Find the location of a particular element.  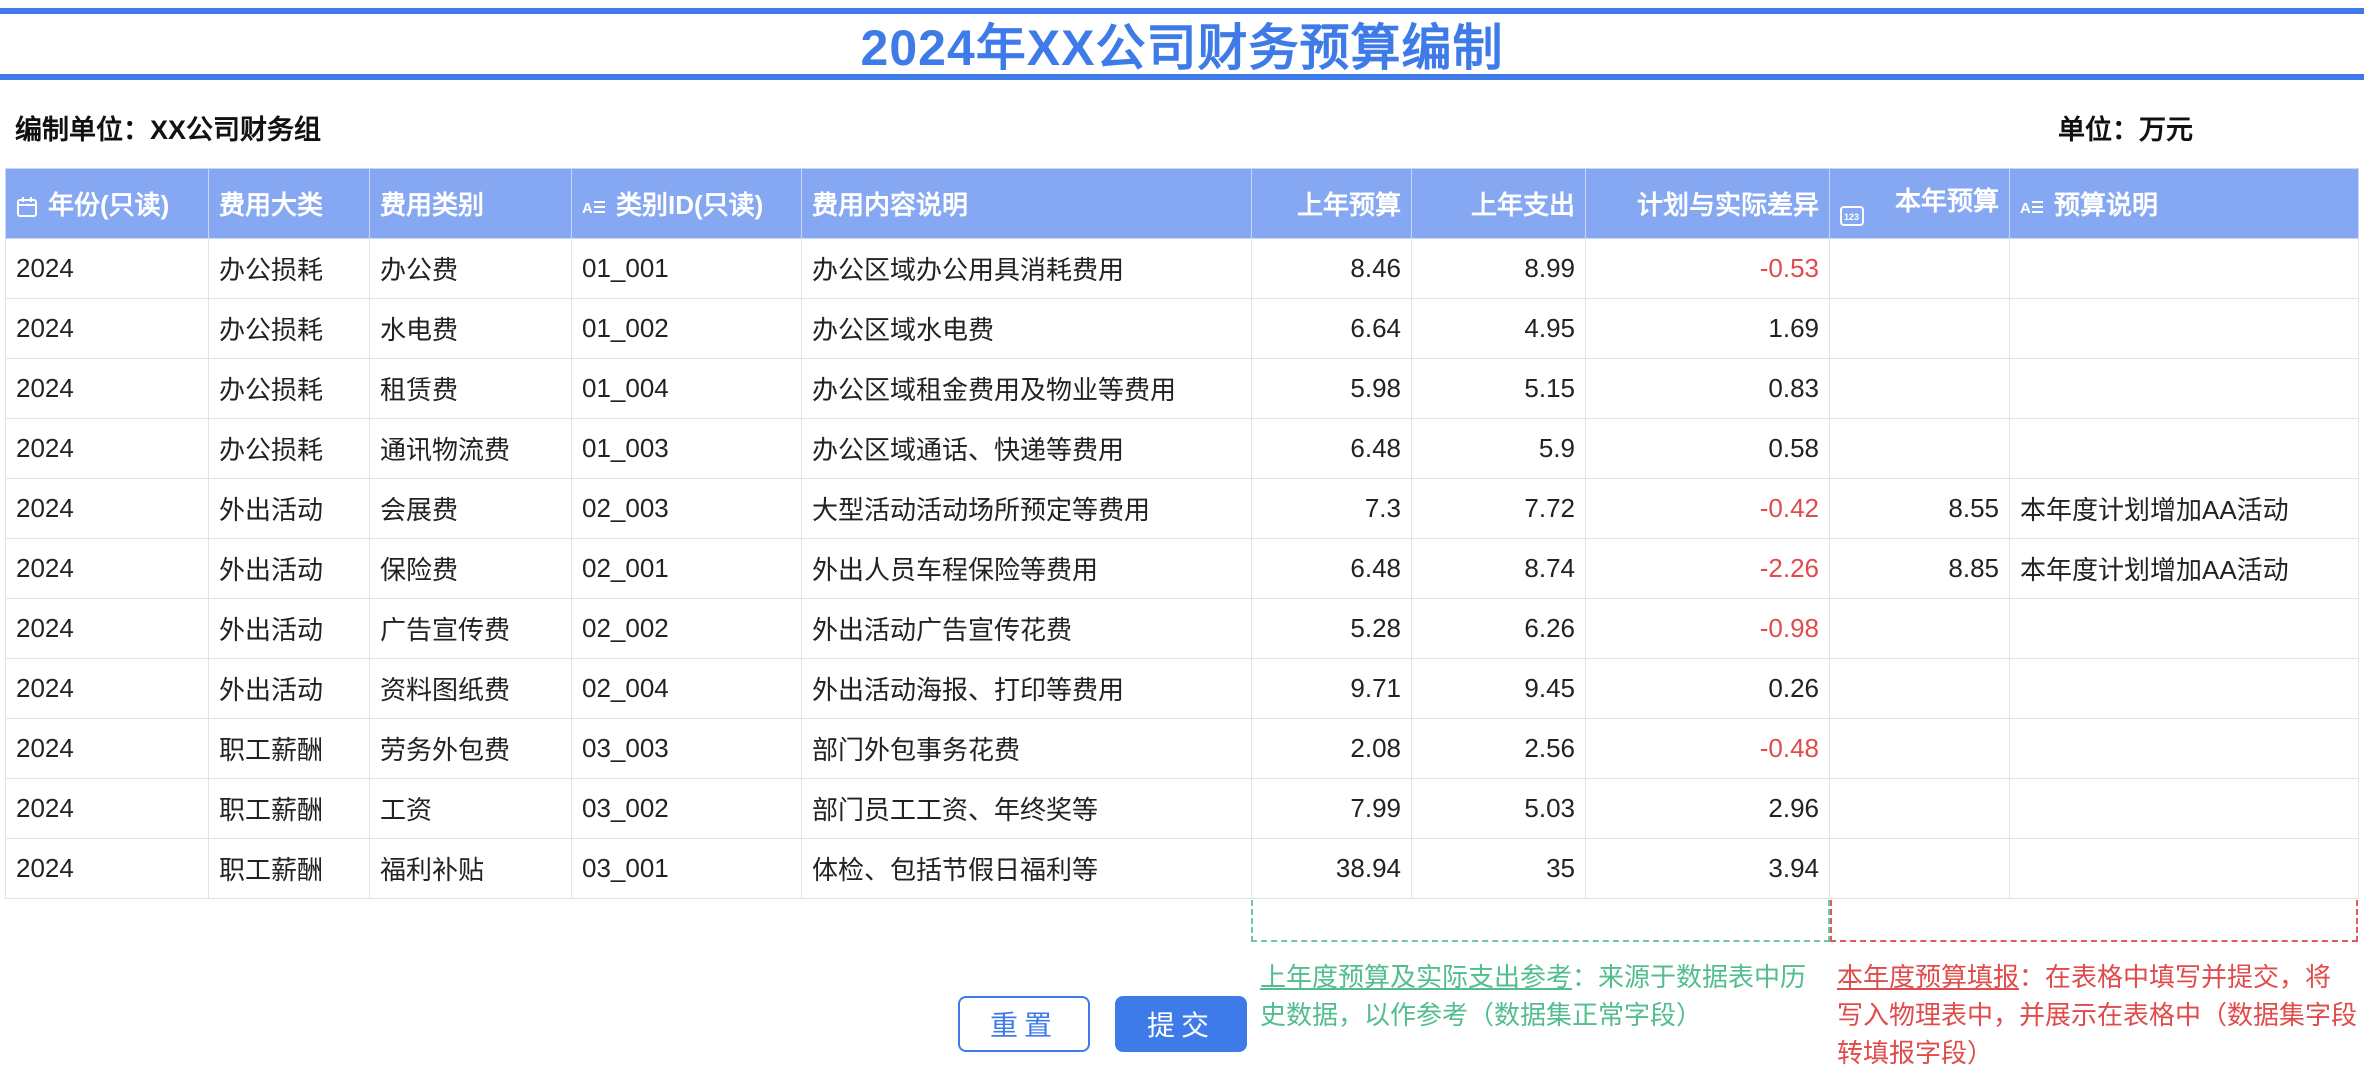

col-header-description: 费用内容说明 is located at coordinates (1026, 203).